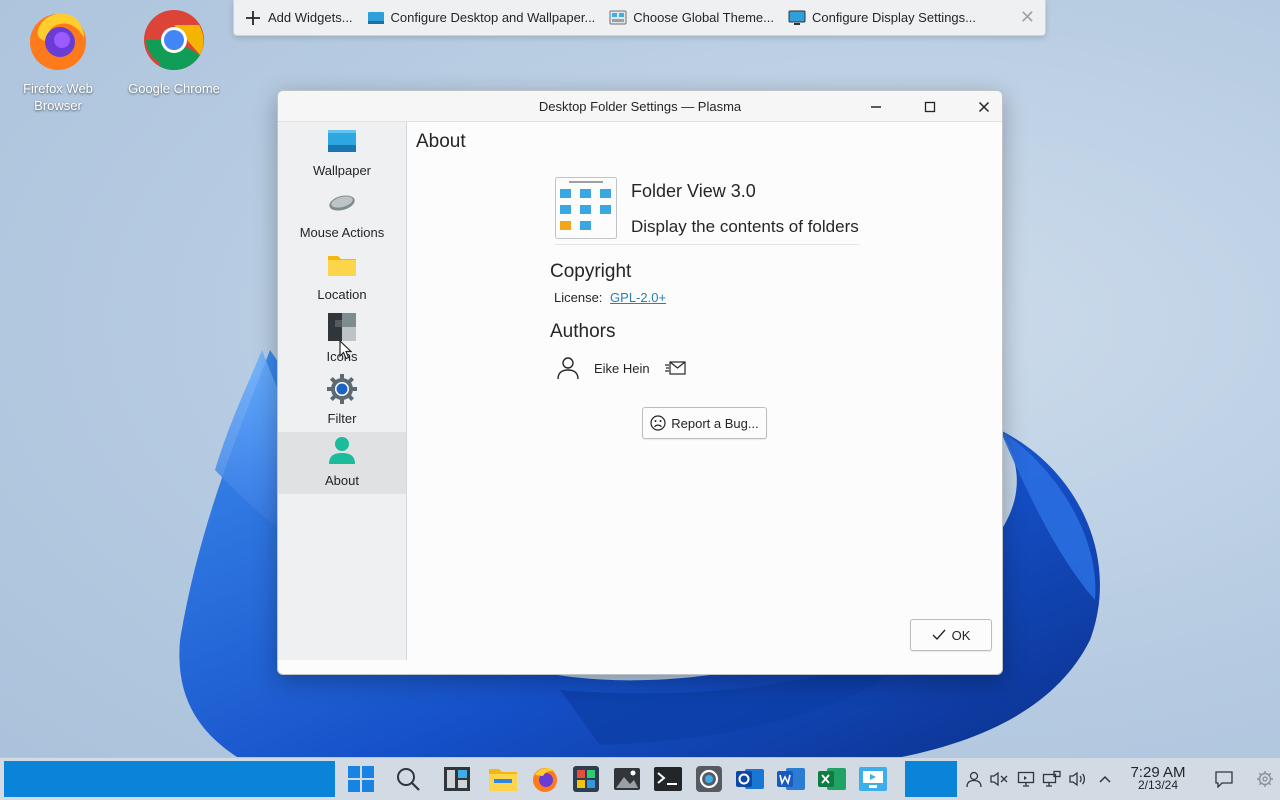 This screenshot has width=1280, height=800. I want to click on outlook-button, so click(750, 779).